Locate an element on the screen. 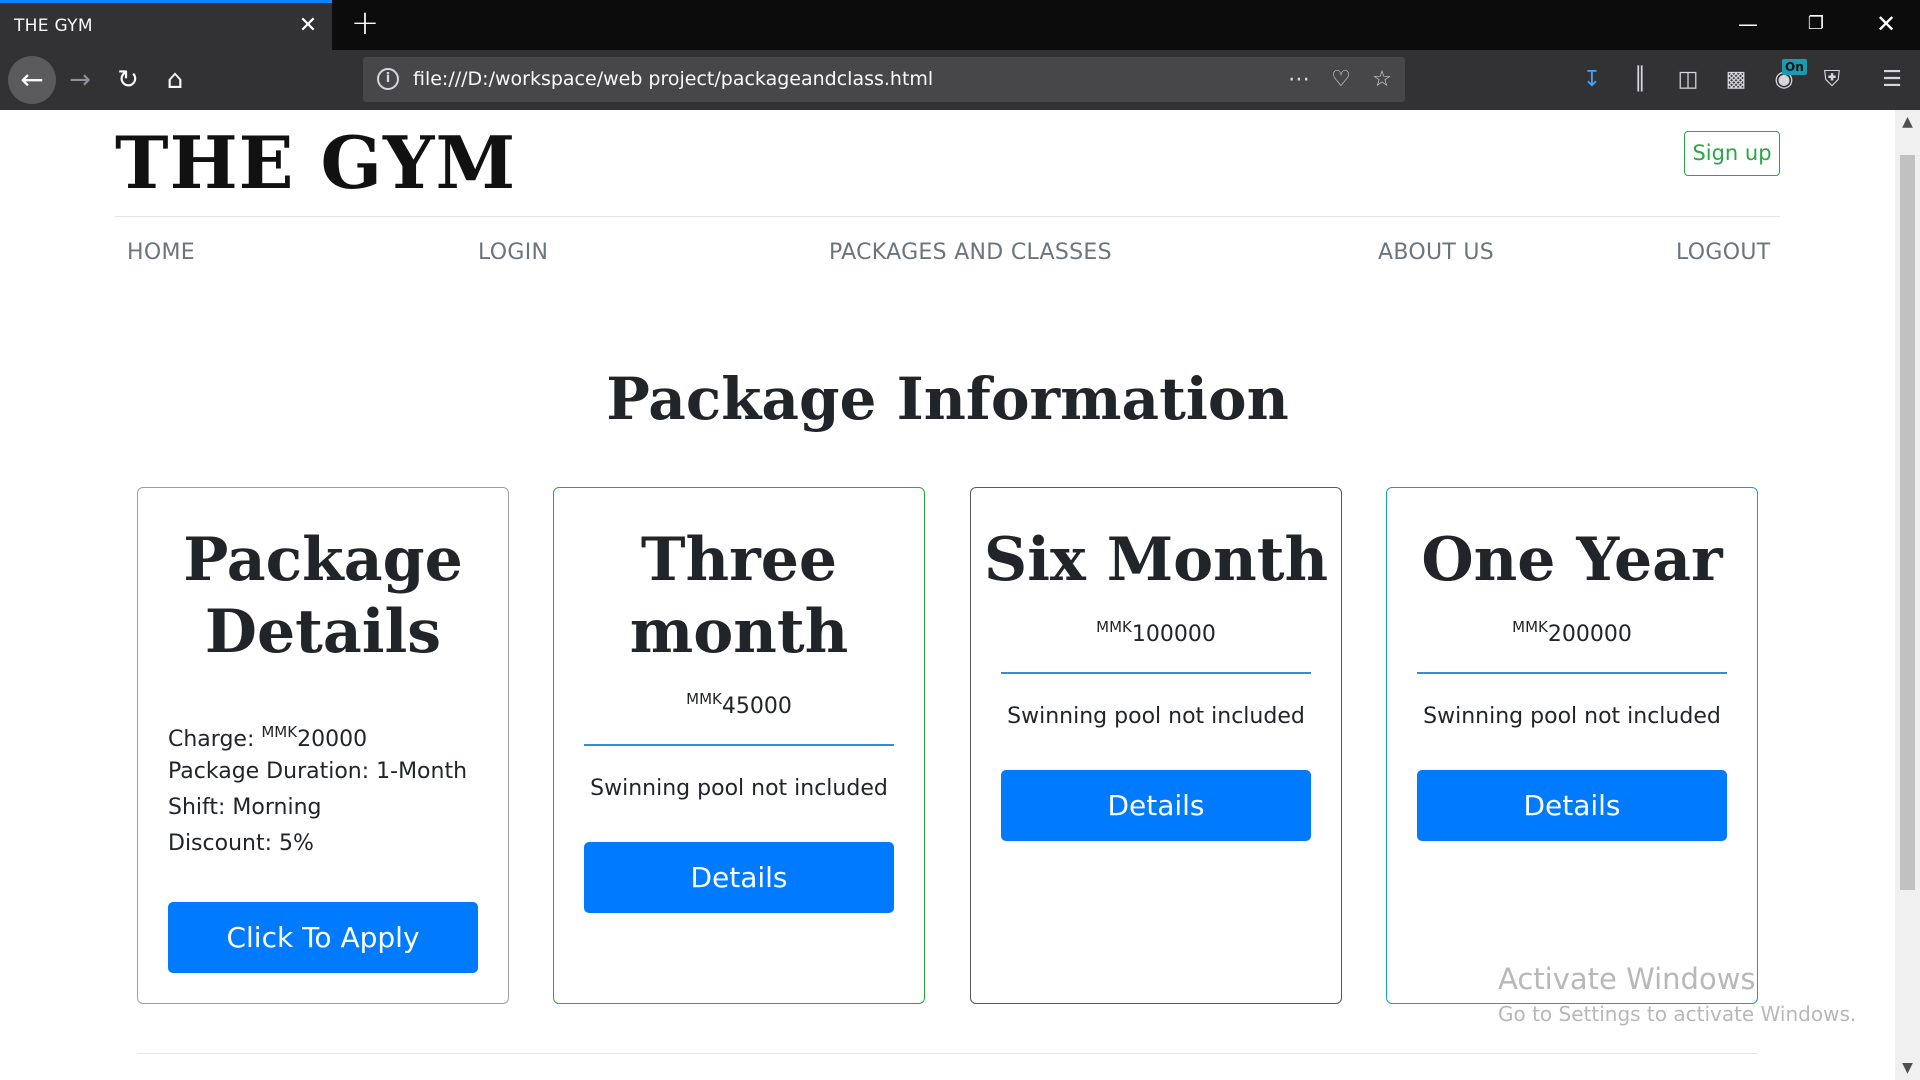  download-icon: ↧ is located at coordinates (1592, 80).